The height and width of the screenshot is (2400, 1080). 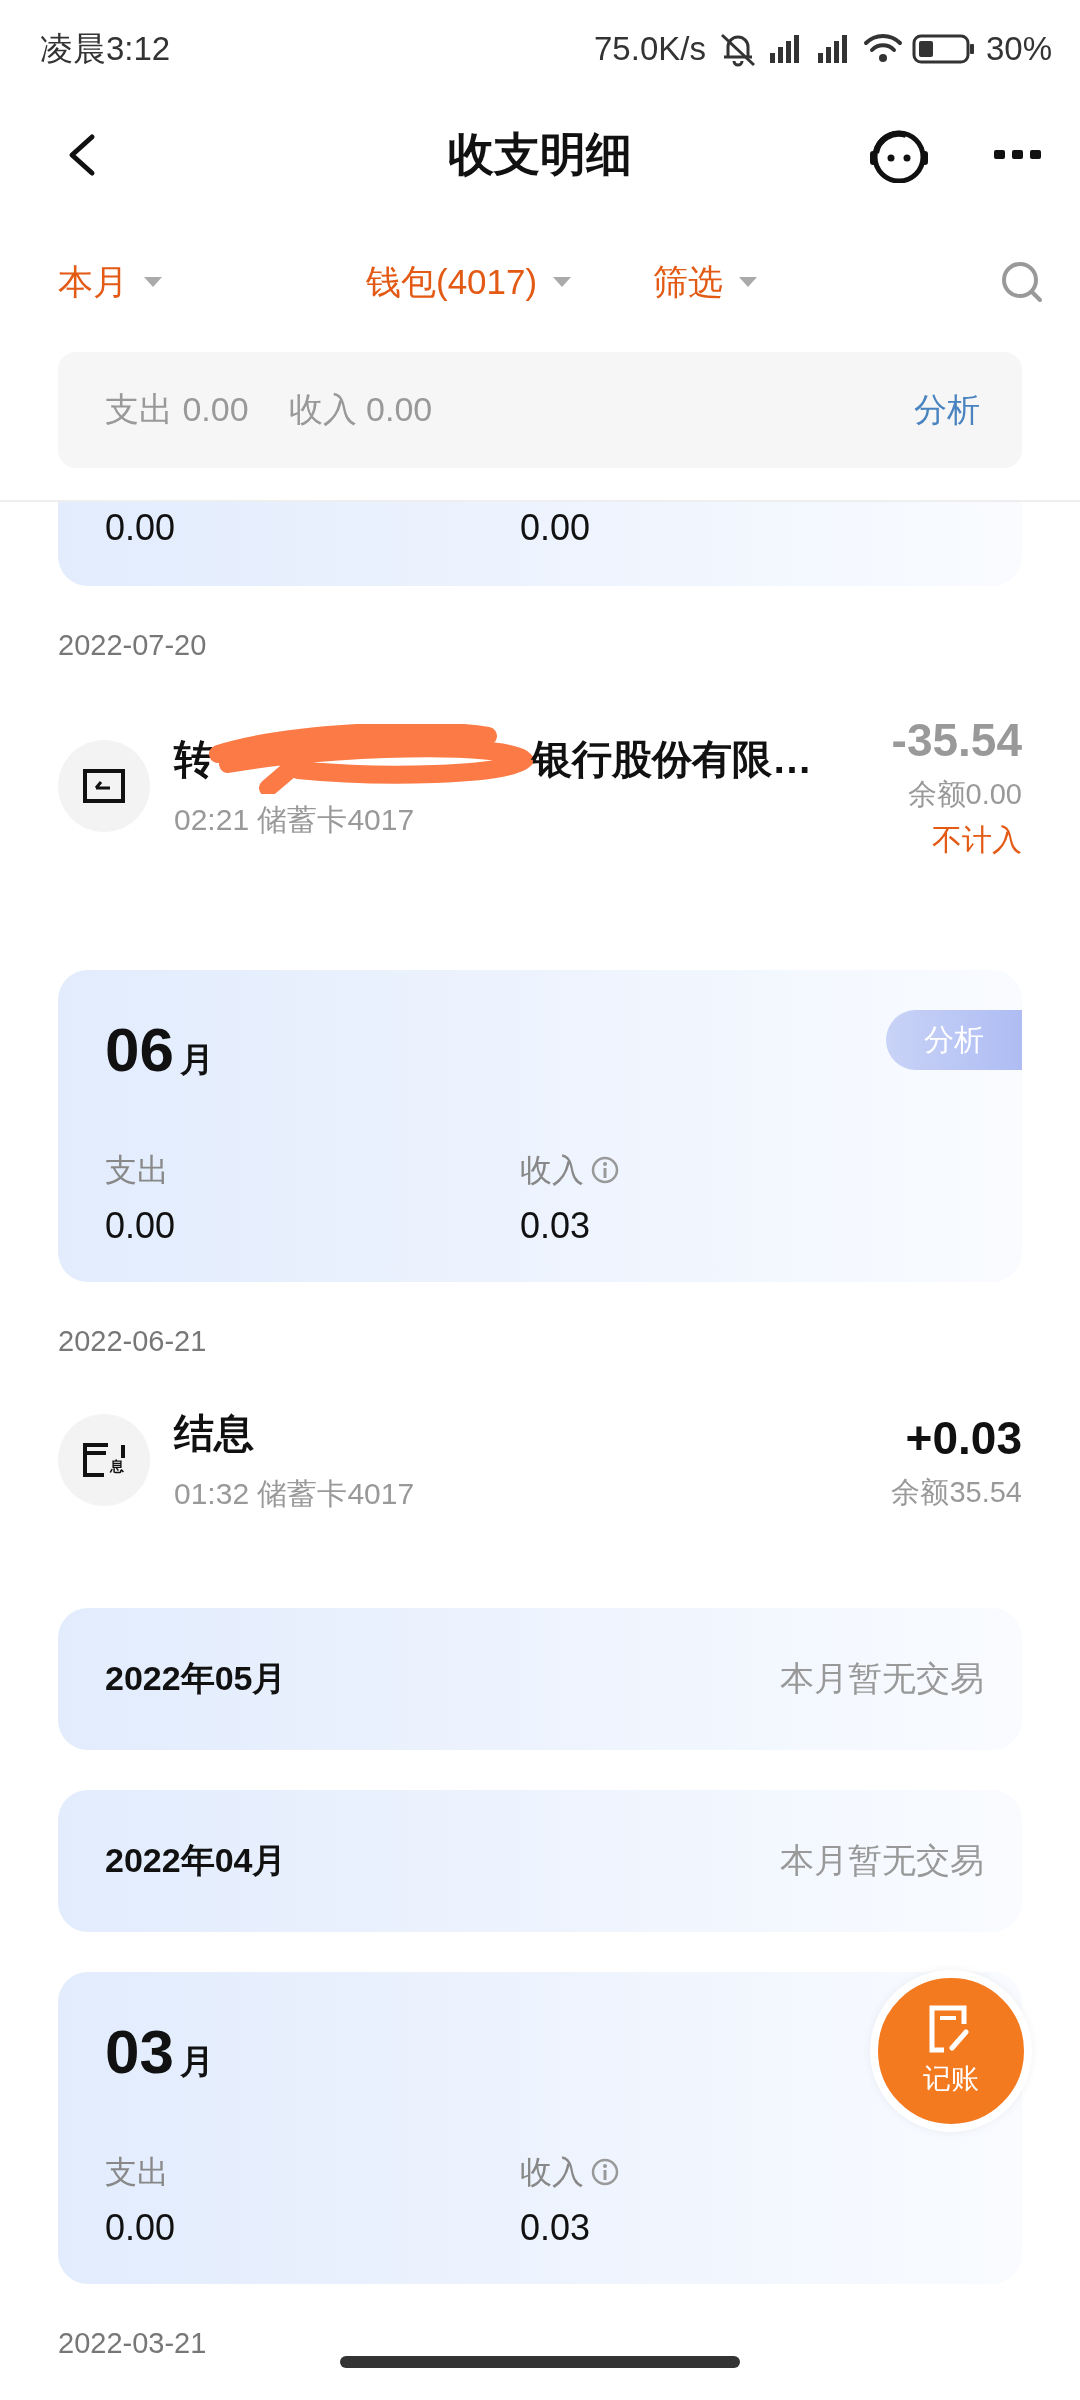 What do you see at coordinates (194, 759) in the screenshot?
I see `transaction-title: 转` at bounding box center [194, 759].